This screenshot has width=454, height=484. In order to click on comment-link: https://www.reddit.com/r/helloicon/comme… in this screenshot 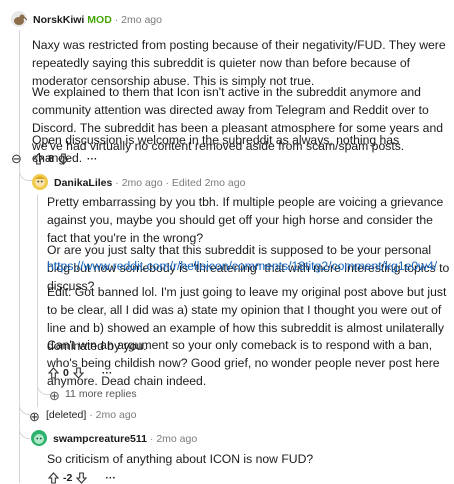, I will do `click(249, 266)`.